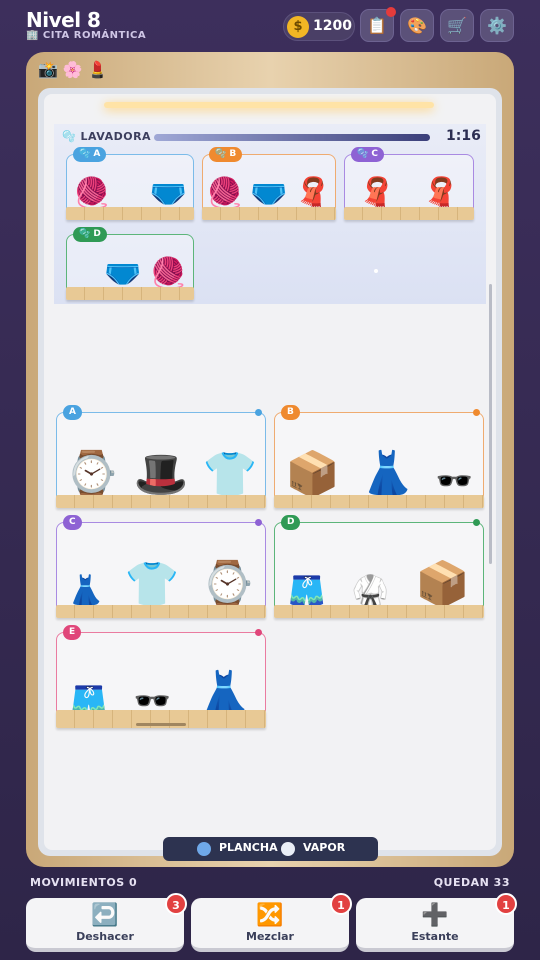  Describe the element at coordinates (290, 412) in the screenshot. I see `shelf-tag: B` at that location.